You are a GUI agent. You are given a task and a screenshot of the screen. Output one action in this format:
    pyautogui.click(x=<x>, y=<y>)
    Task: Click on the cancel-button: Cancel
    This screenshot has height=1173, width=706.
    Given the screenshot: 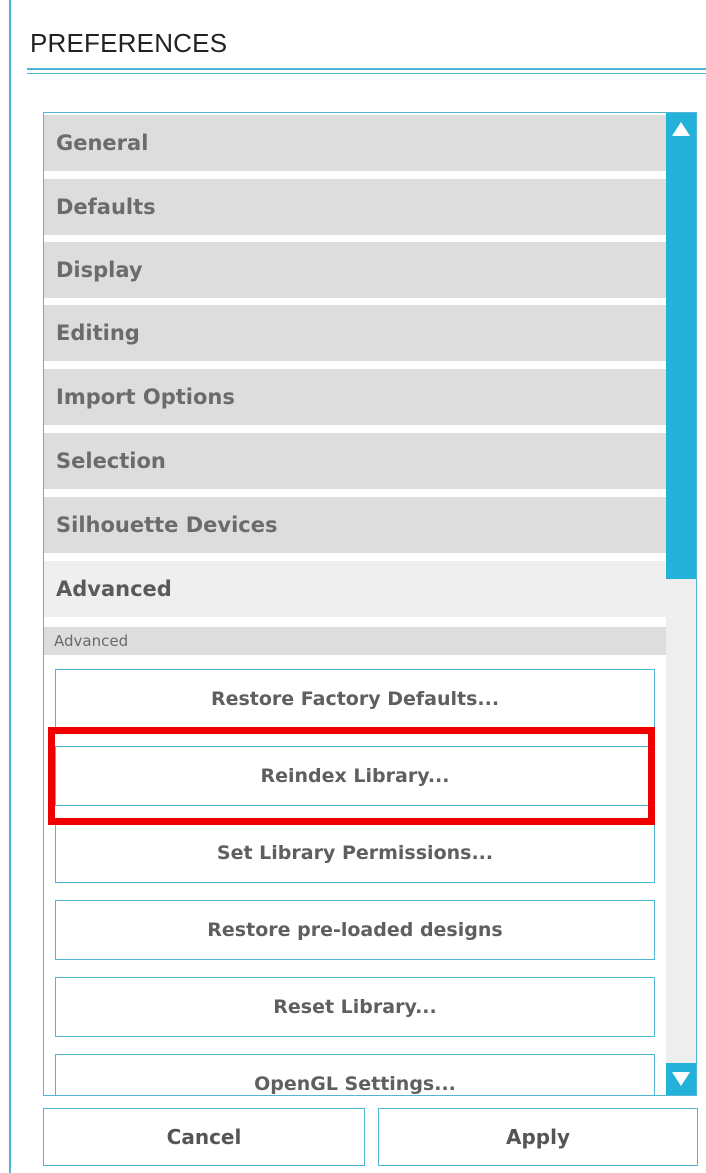 What is the action you would take?
    pyautogui.click(x=204, y=1137)
    